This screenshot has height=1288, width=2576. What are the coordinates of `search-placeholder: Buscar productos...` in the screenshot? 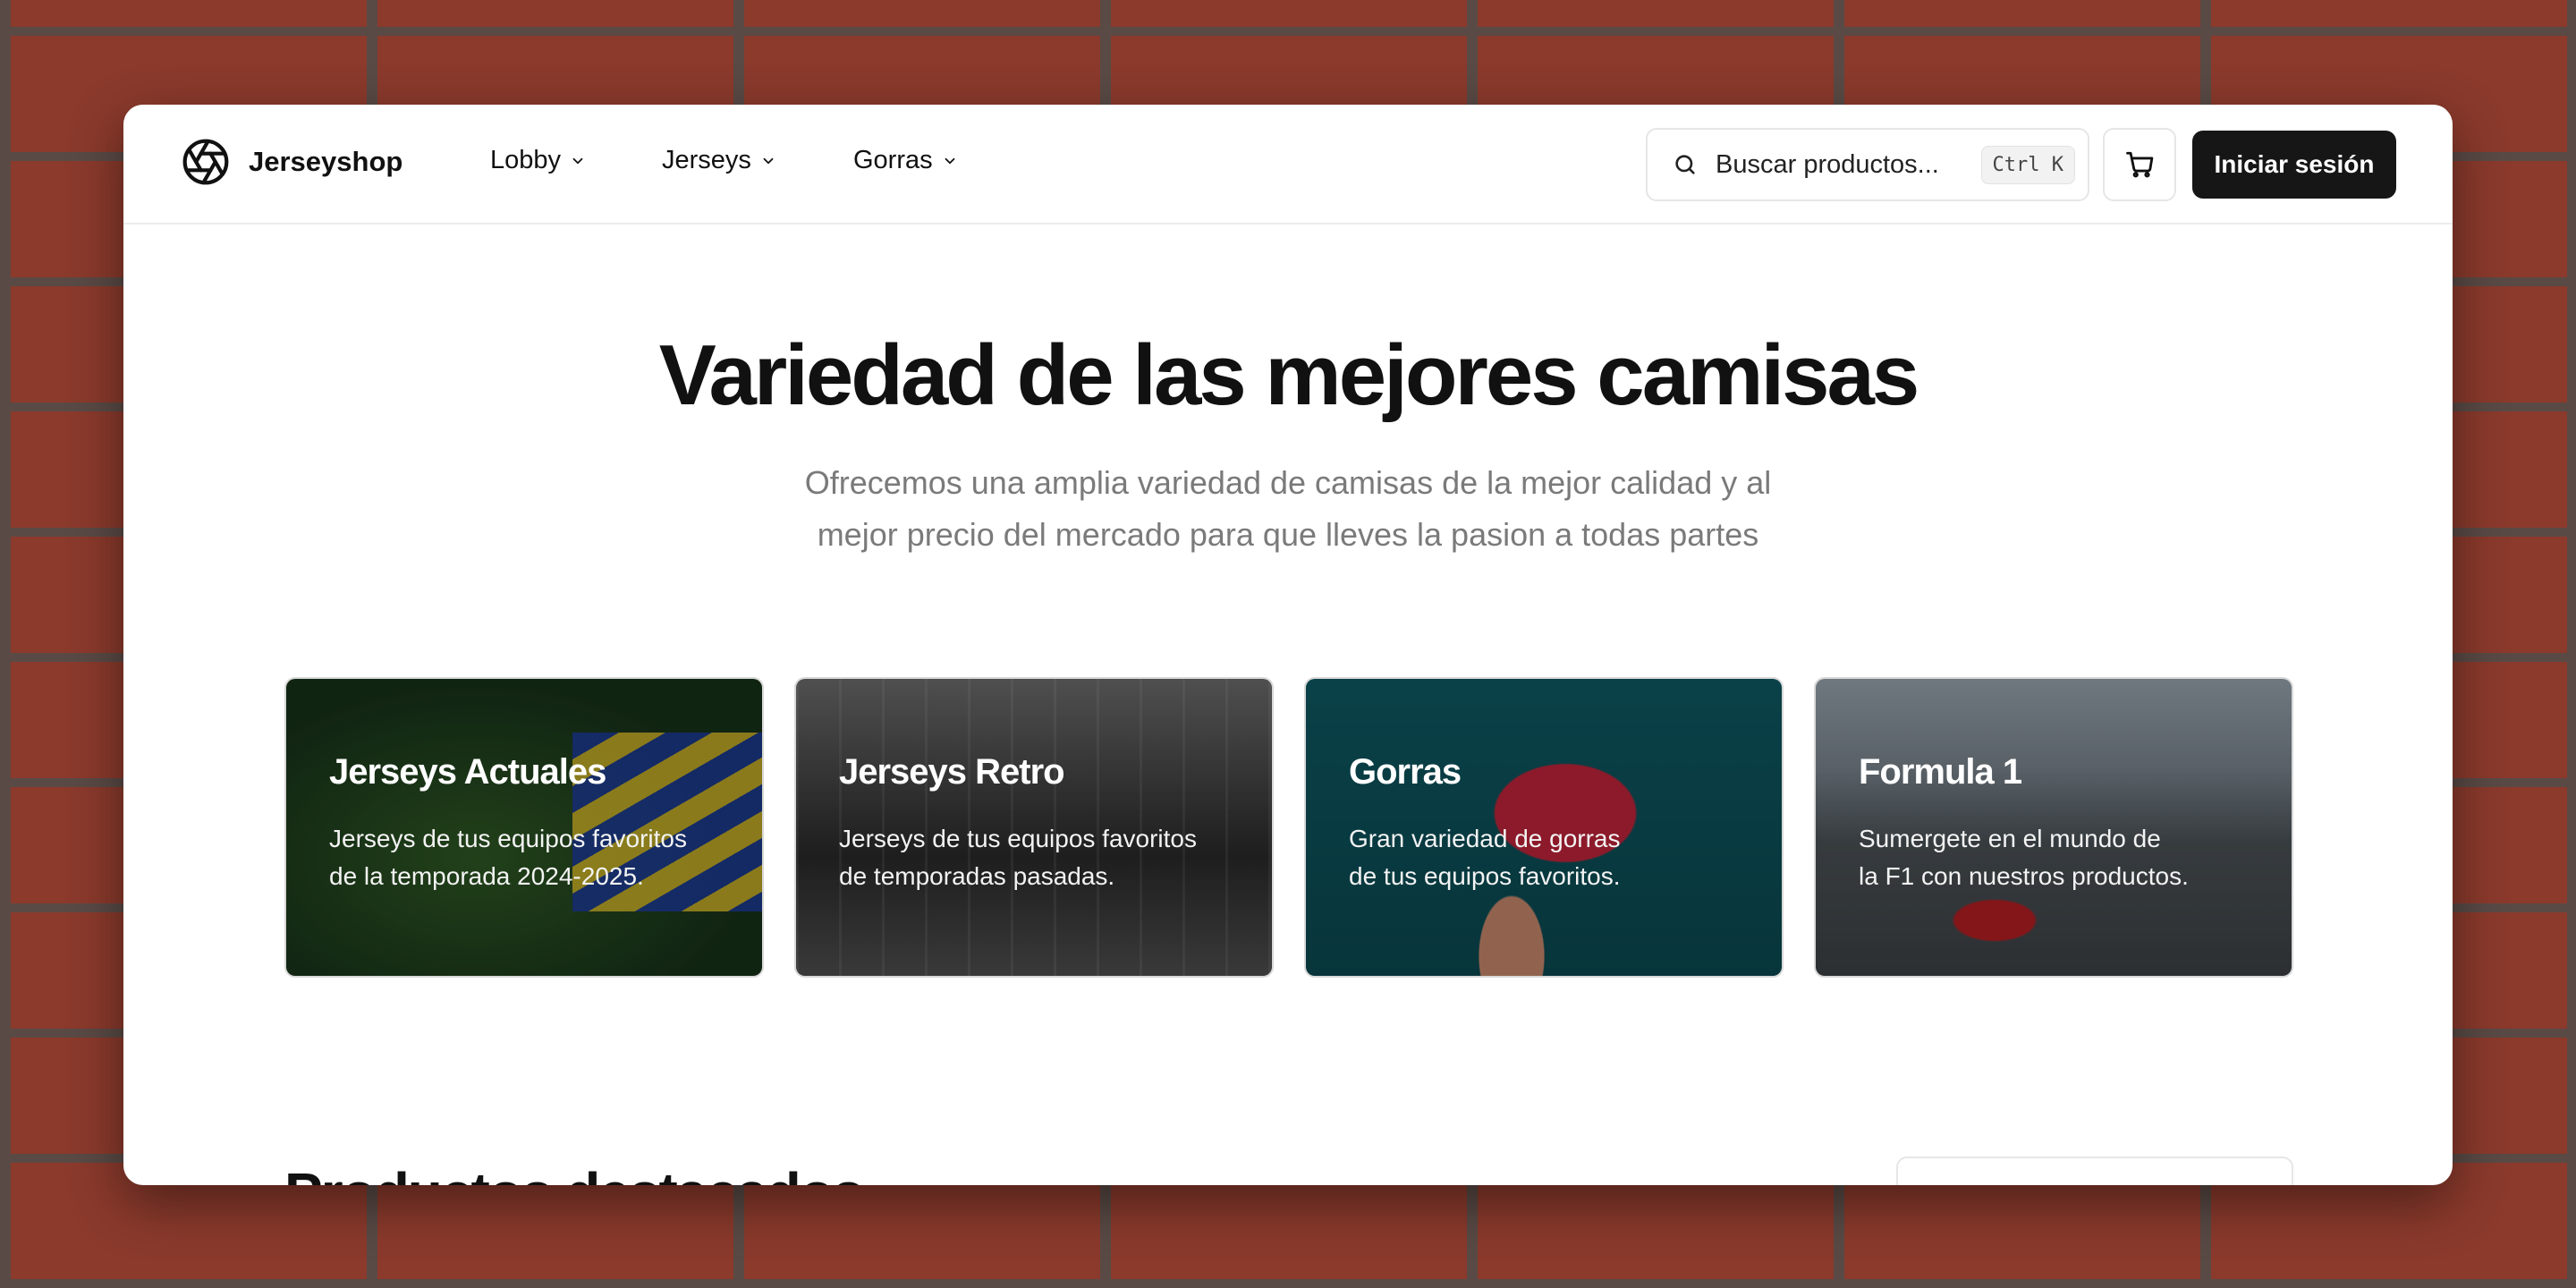 It's located at (1827, 164).